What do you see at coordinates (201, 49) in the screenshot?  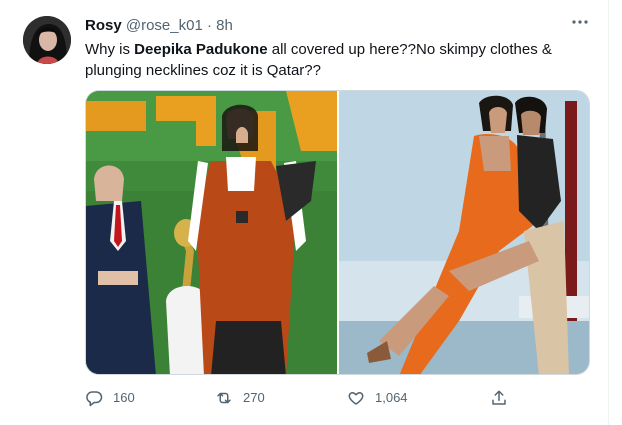 I see `tweet-text-mention: Deepika Padukone` at bounding box center [201, 49].